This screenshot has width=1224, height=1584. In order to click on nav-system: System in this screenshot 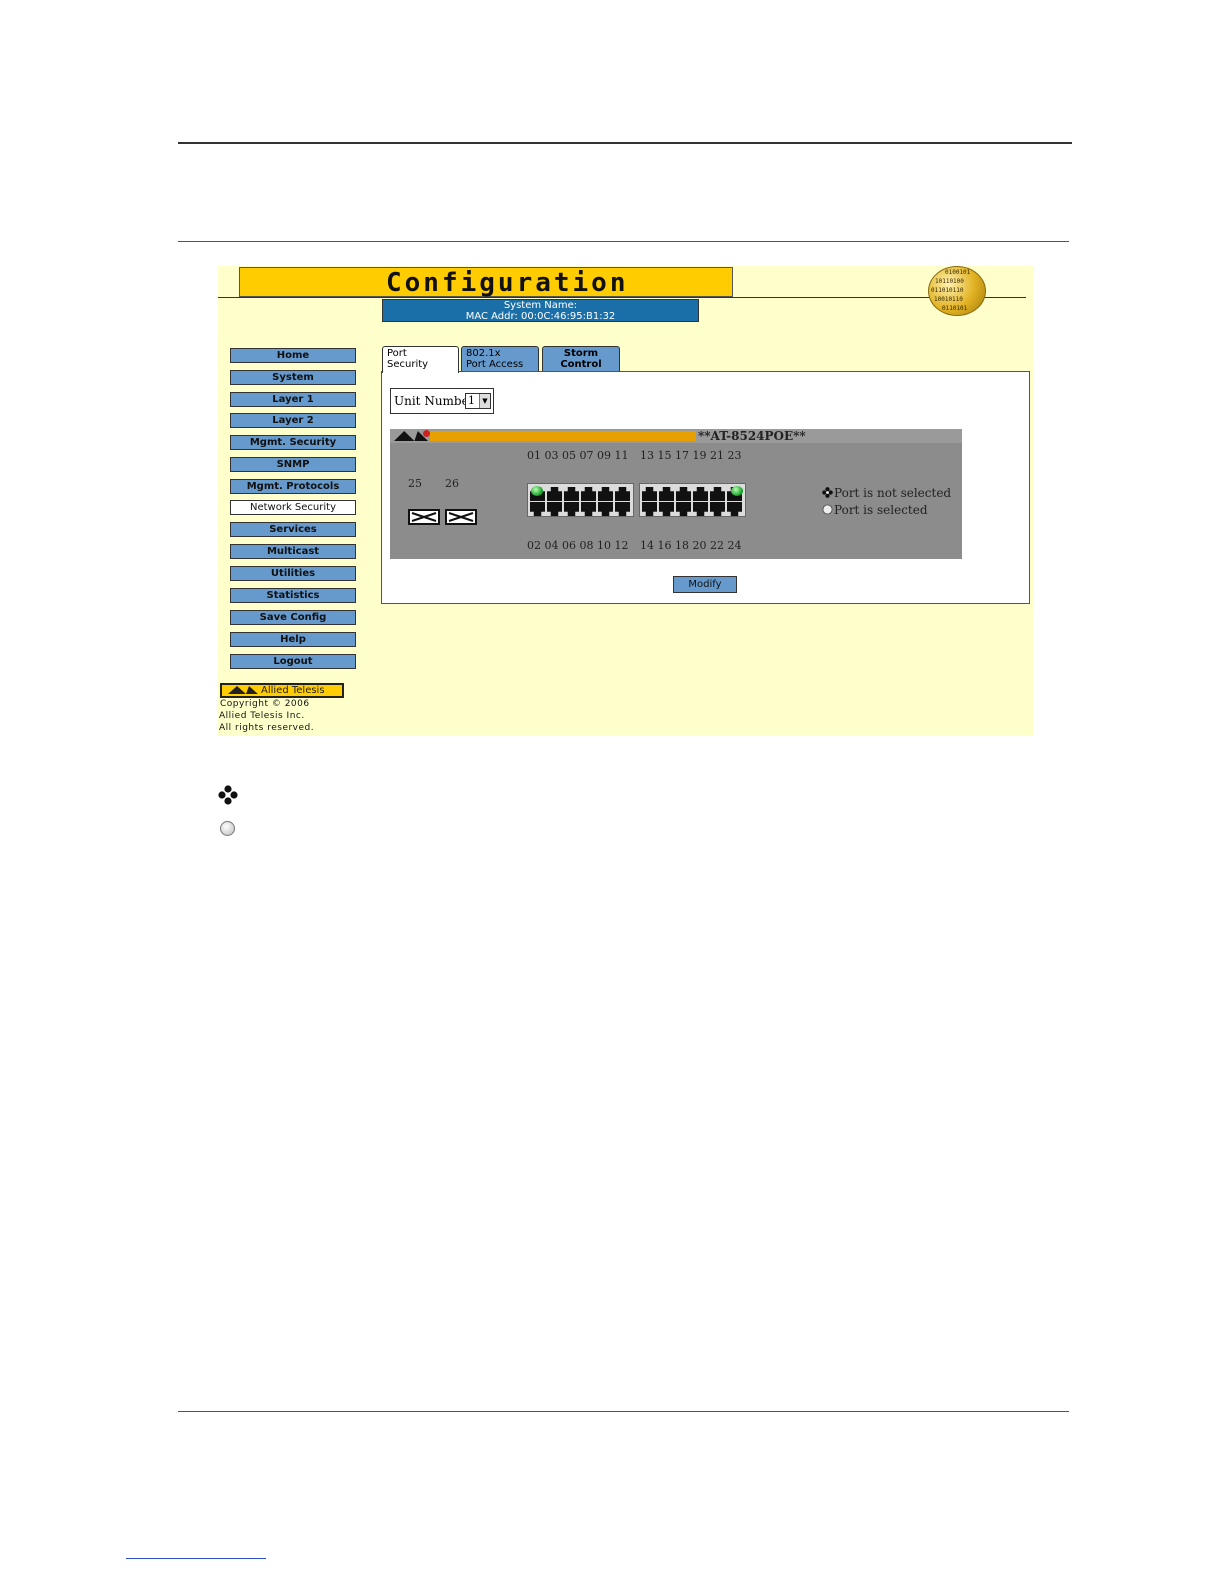, I will do `click(293, 377)`.